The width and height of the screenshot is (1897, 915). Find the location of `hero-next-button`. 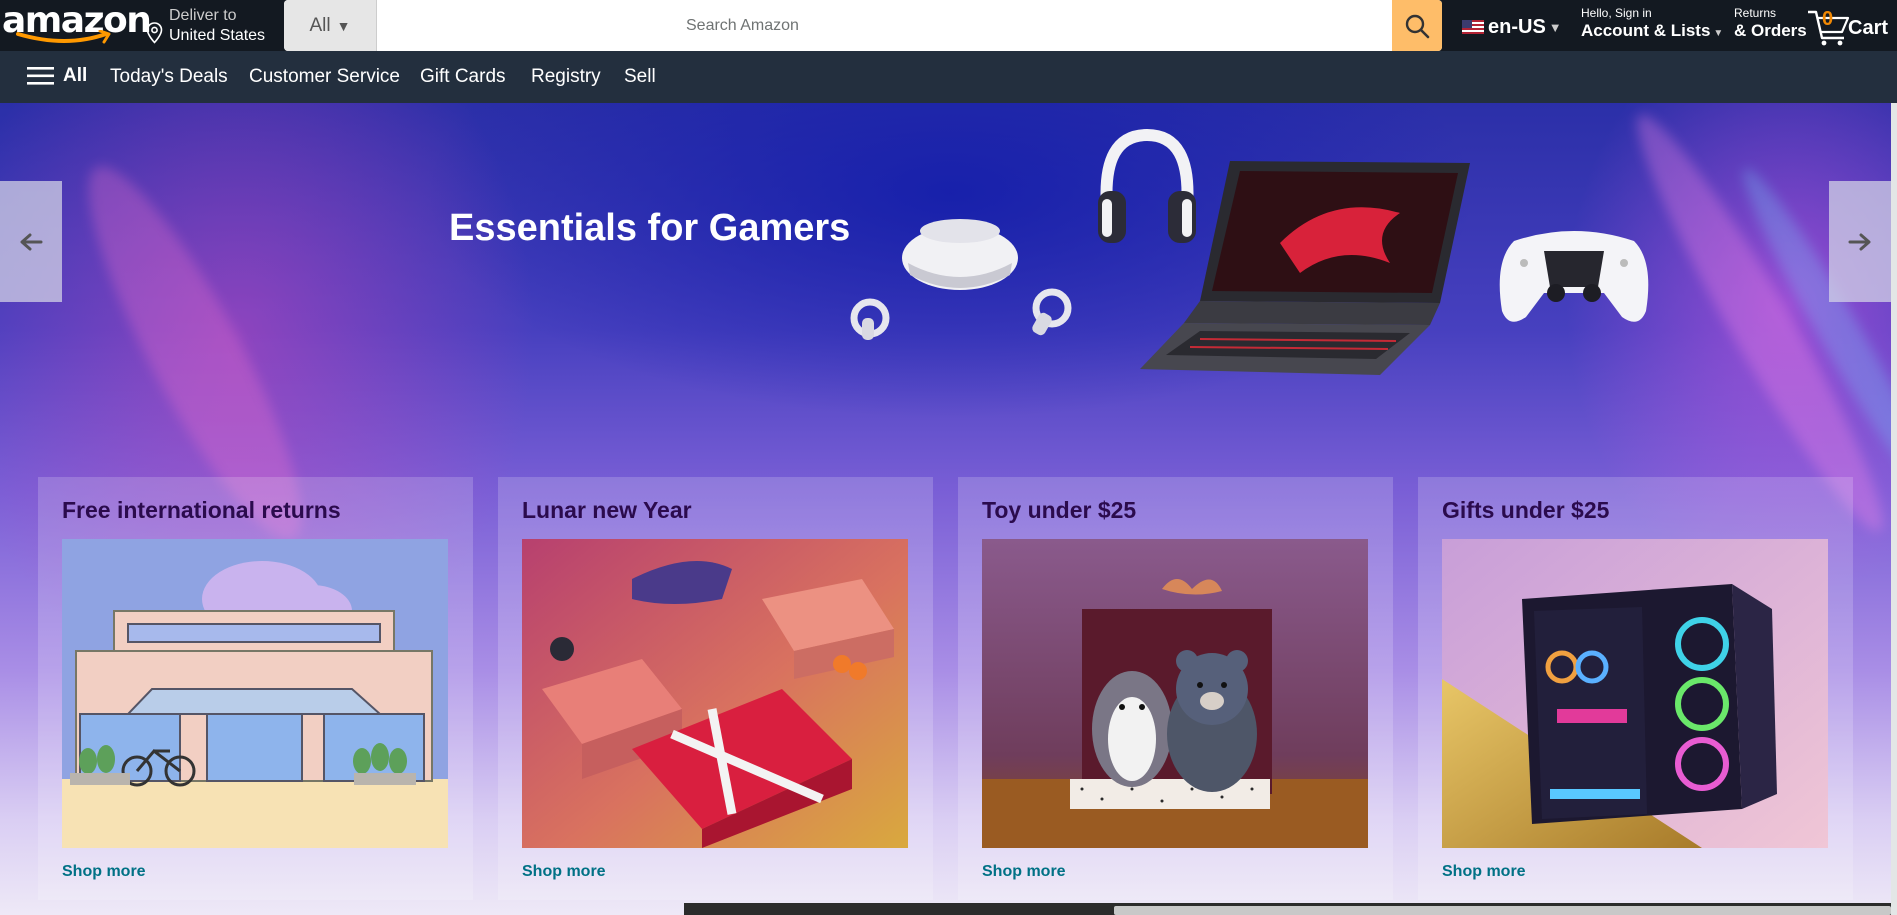

hero-next-button is located at coordinates (1860, 241).